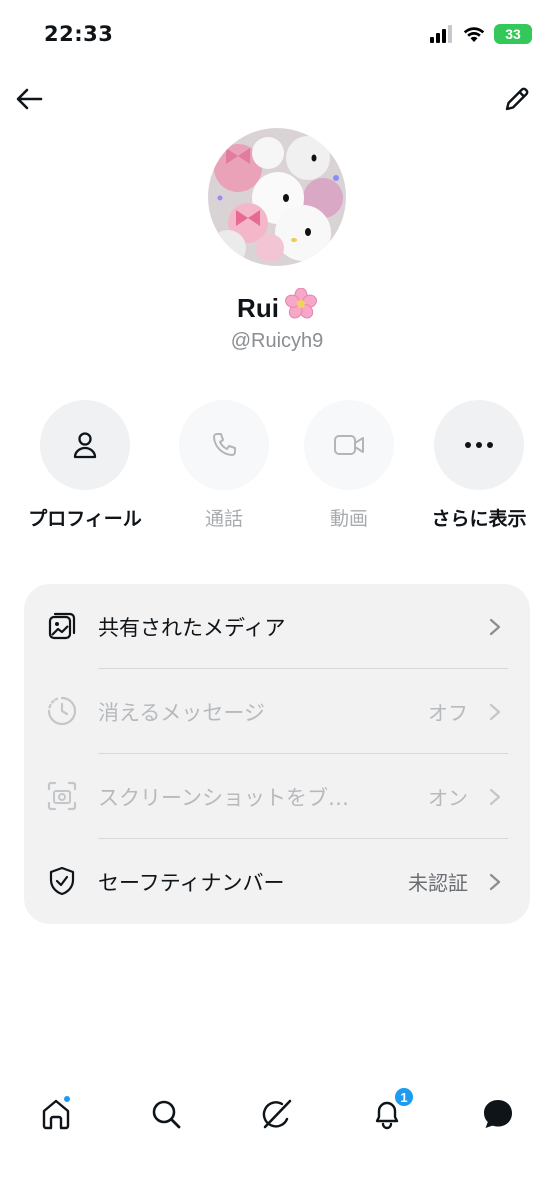 This screenshot has width=554, height=1199. What do you see at coordinates (479, 519) in the screenshot?
I see `more-action-label: さらに表示` at bounding box center [479, 519].